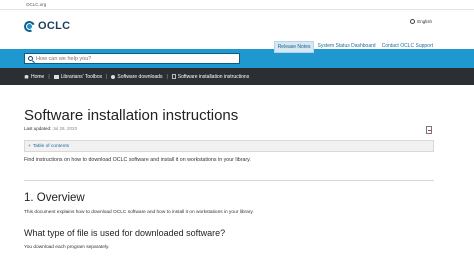  Describe the element at coordinates (56, 76) in the screenshot. I see `book-icon` at that location.